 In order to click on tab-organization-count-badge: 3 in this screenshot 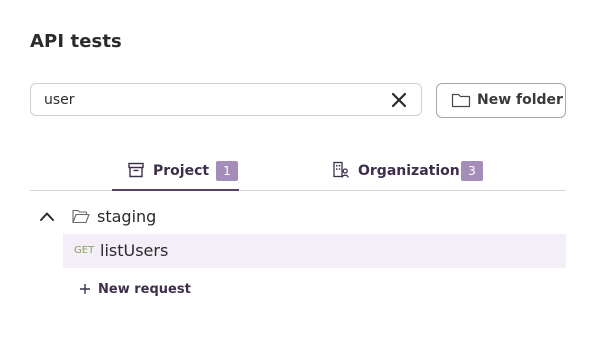, I will do `click(472, 171)`.